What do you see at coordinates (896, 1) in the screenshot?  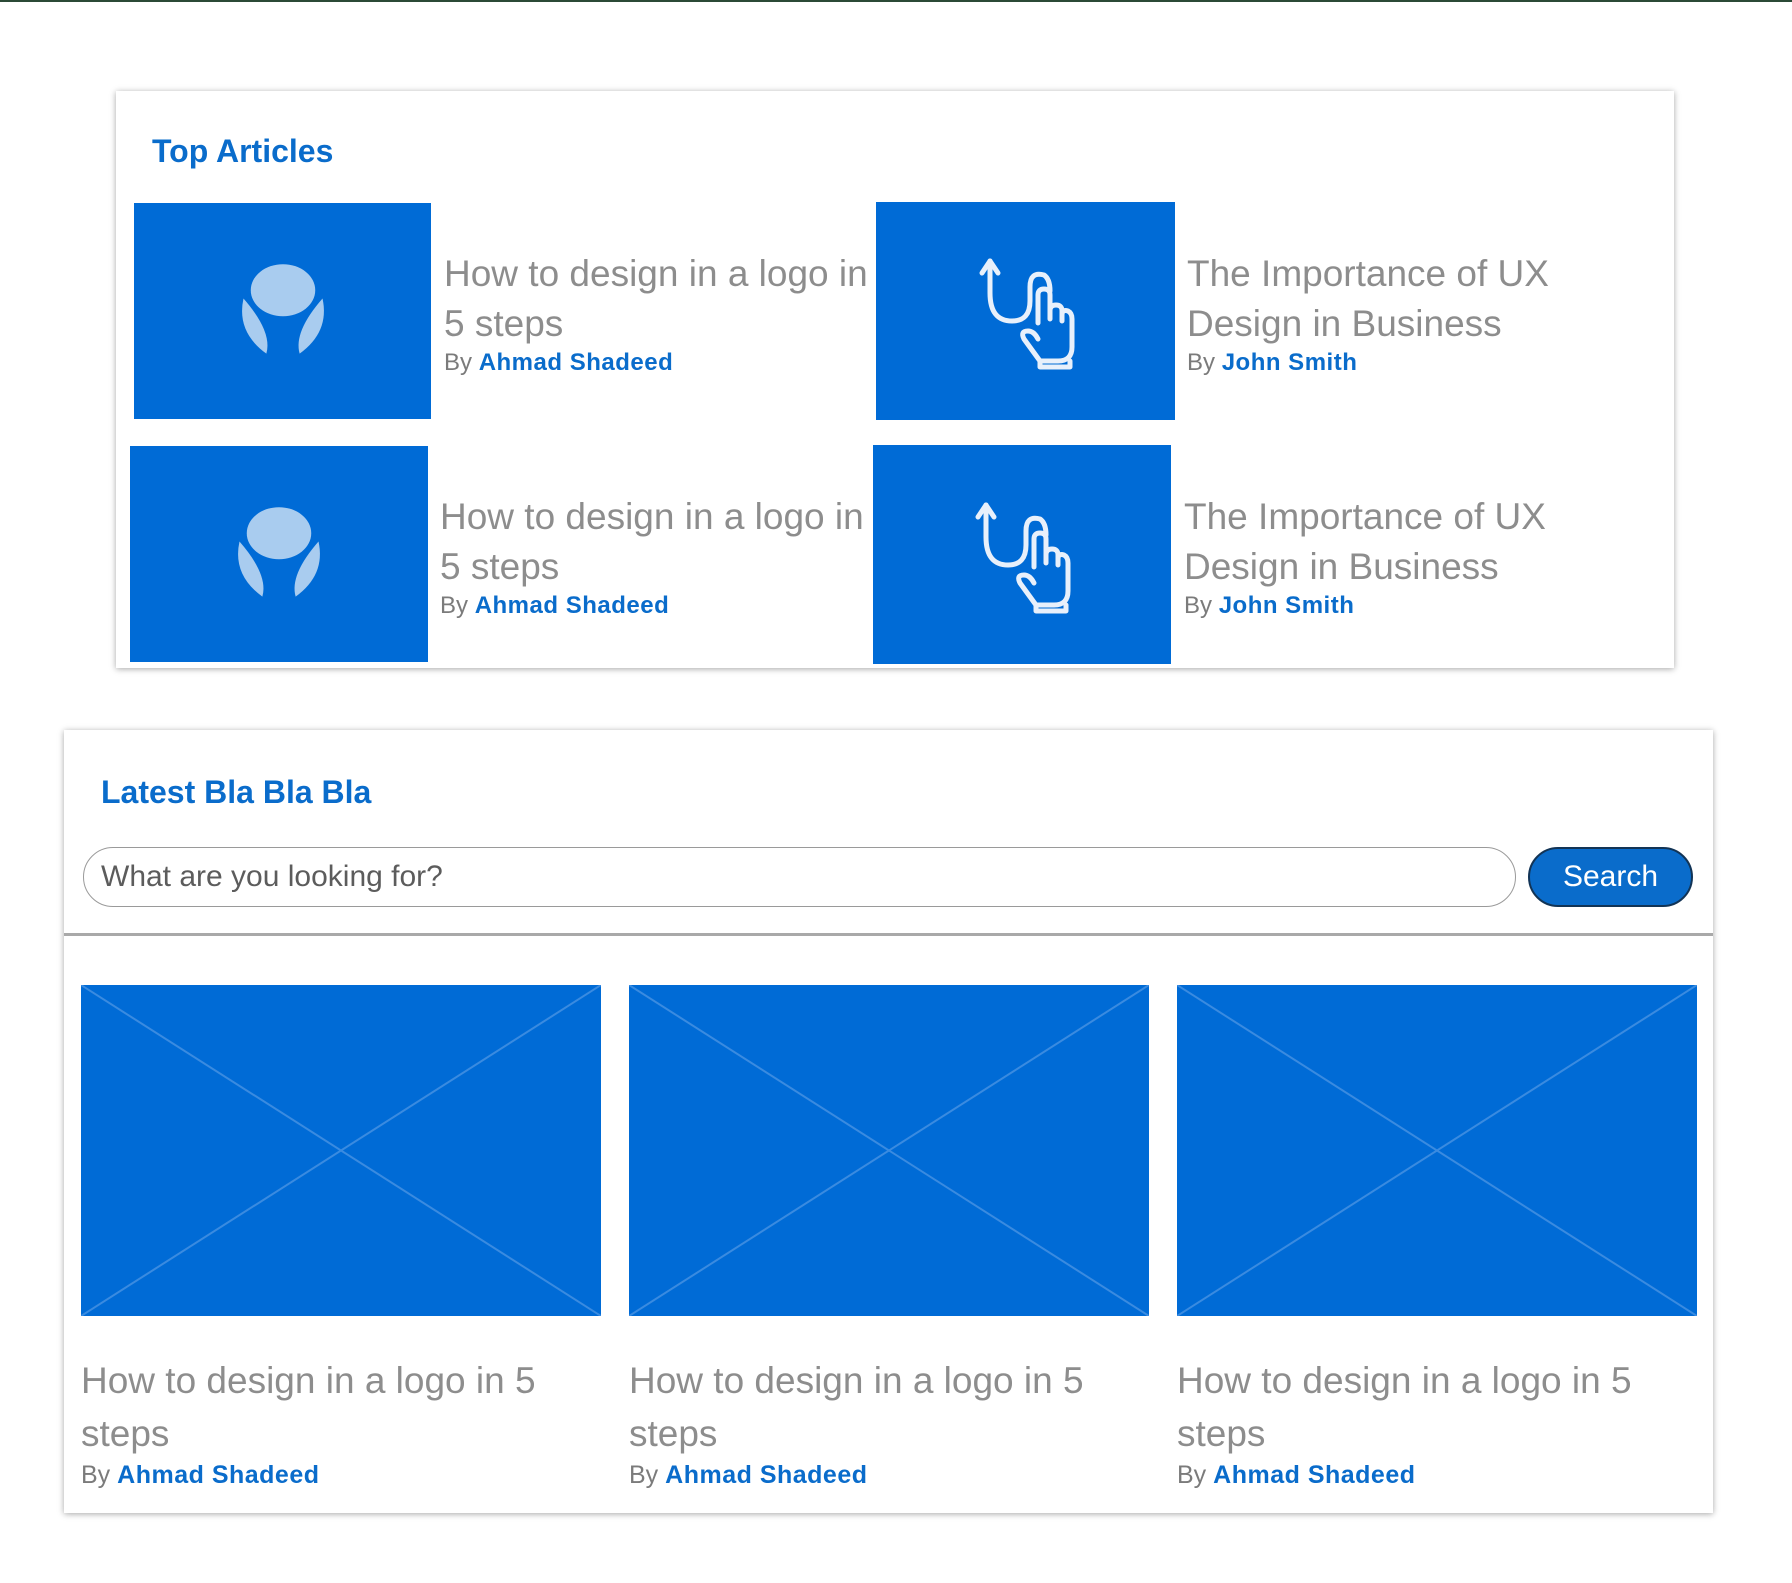 I see `top-border` at bounding box center [896, 1].